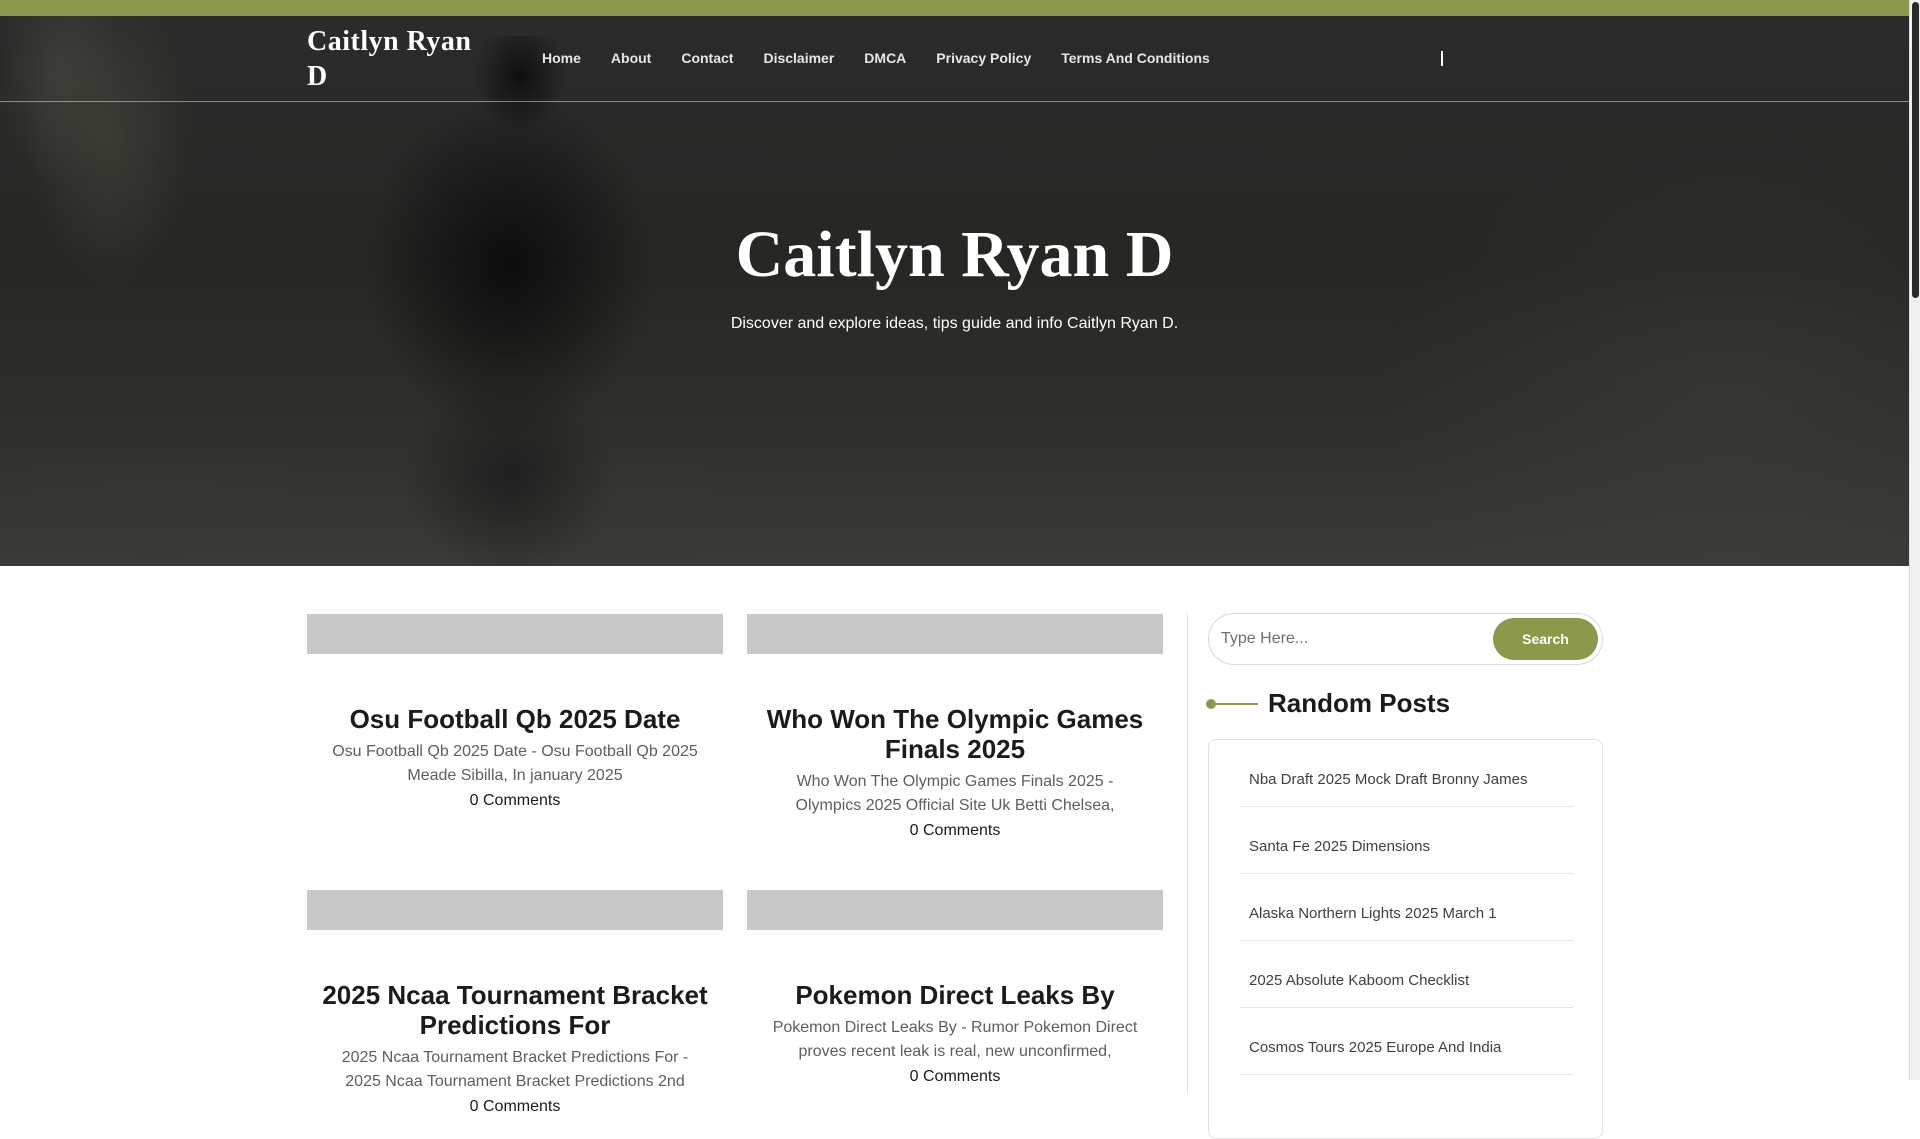 The height and width of the screenshot is (1139, 1920). Describe the element at coordinates (983, 58) in the screenshot. I see `nav-privacy-policy: Privacy Policy` at that location.